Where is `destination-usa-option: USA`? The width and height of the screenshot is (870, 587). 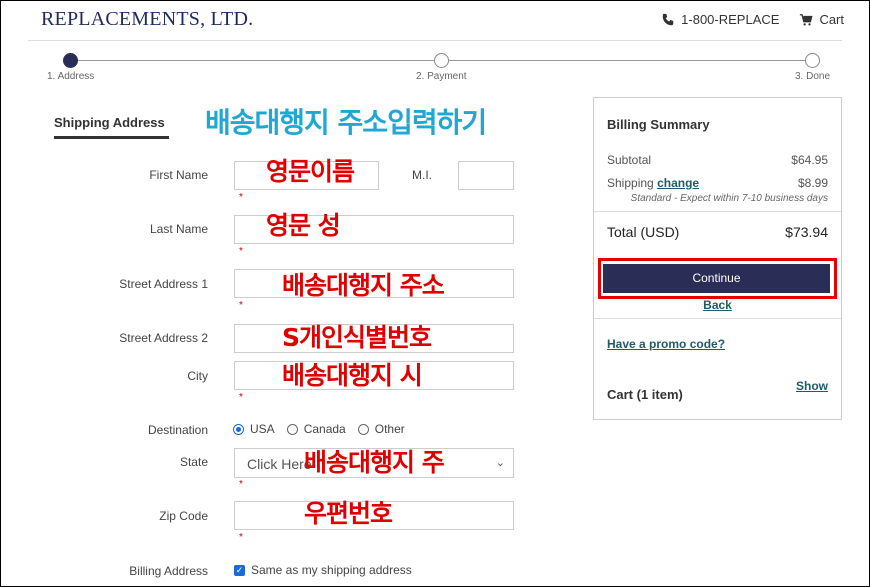 destination-usa-option: USA is located at coordinates (254, 429).